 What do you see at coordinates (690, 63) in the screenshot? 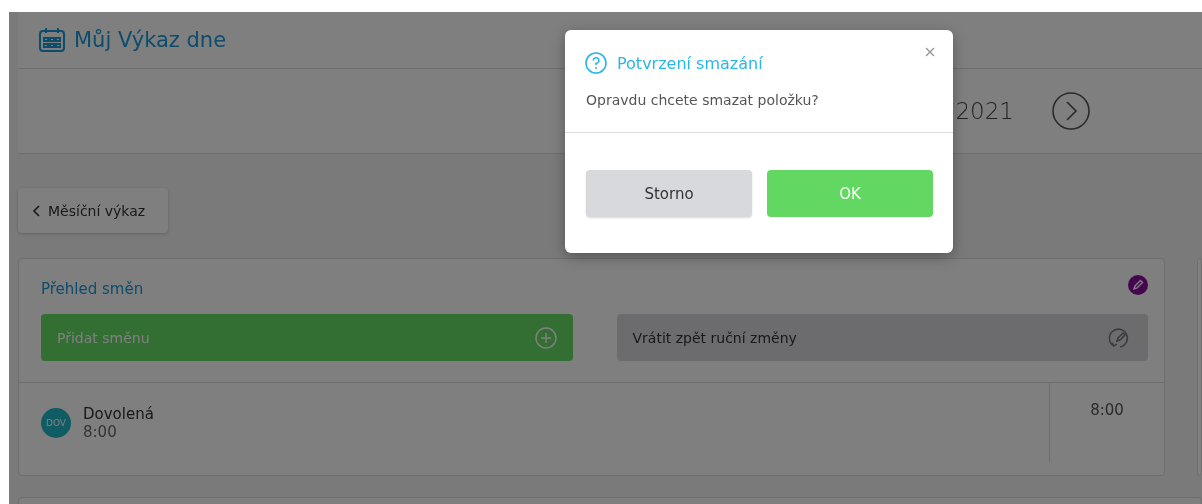
I see `dialog-title: Potvrzení smazání` at bounding box center [690, 63].